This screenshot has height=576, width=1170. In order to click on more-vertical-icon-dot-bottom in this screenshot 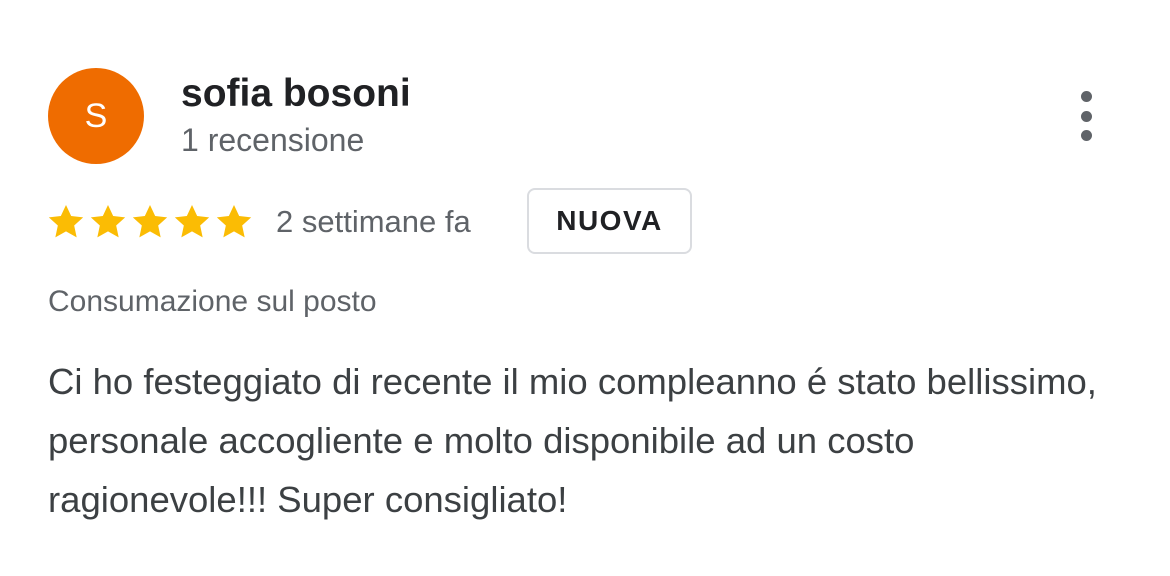, I will do `click(1086, 135)`.